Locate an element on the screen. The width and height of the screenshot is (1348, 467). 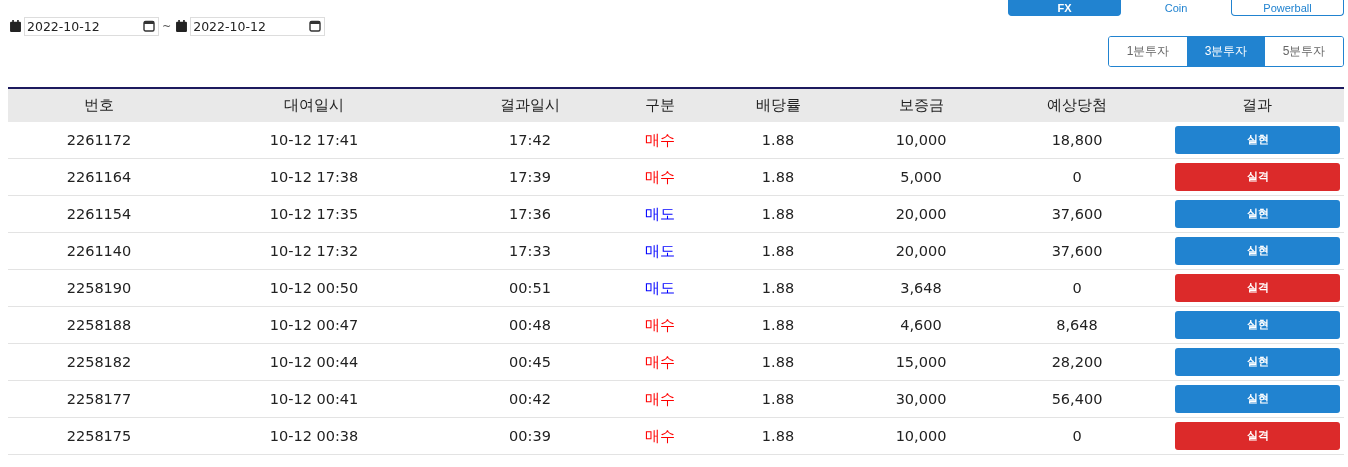
column-header: 결과 is located at coordinates (1257, 105).